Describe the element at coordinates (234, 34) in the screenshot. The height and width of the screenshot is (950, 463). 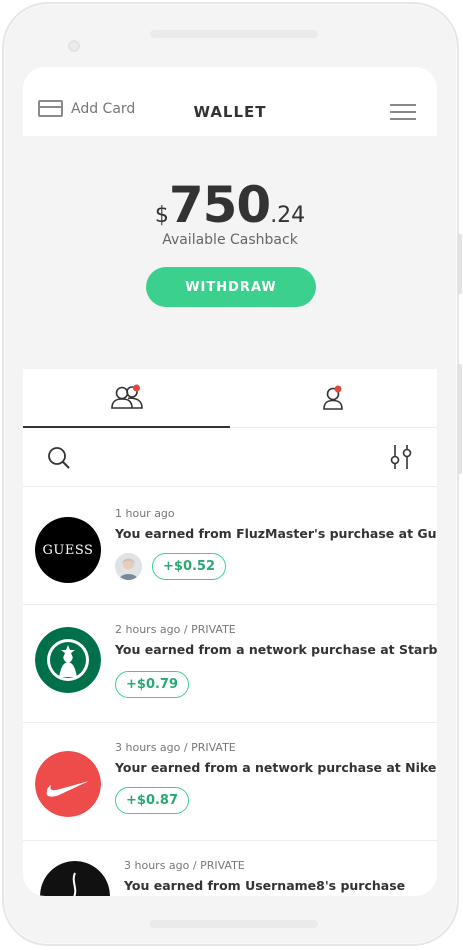
I see `earpiece` at that location.